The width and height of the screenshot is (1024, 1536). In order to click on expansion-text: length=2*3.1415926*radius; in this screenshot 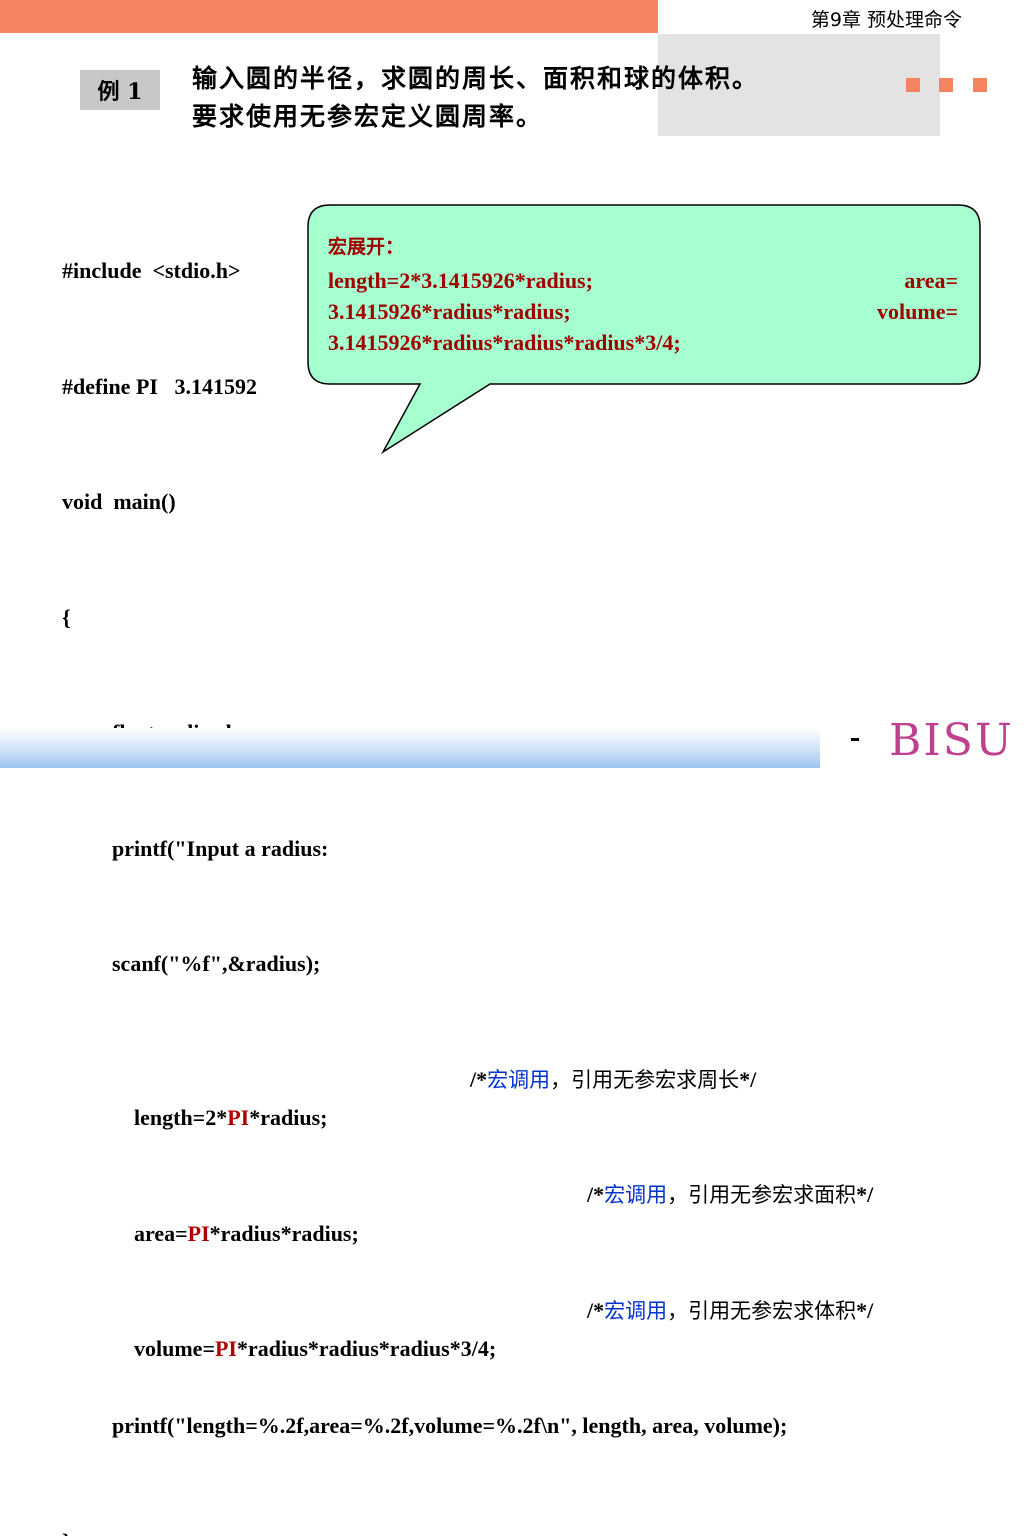, I will do `click(460, 280)`.